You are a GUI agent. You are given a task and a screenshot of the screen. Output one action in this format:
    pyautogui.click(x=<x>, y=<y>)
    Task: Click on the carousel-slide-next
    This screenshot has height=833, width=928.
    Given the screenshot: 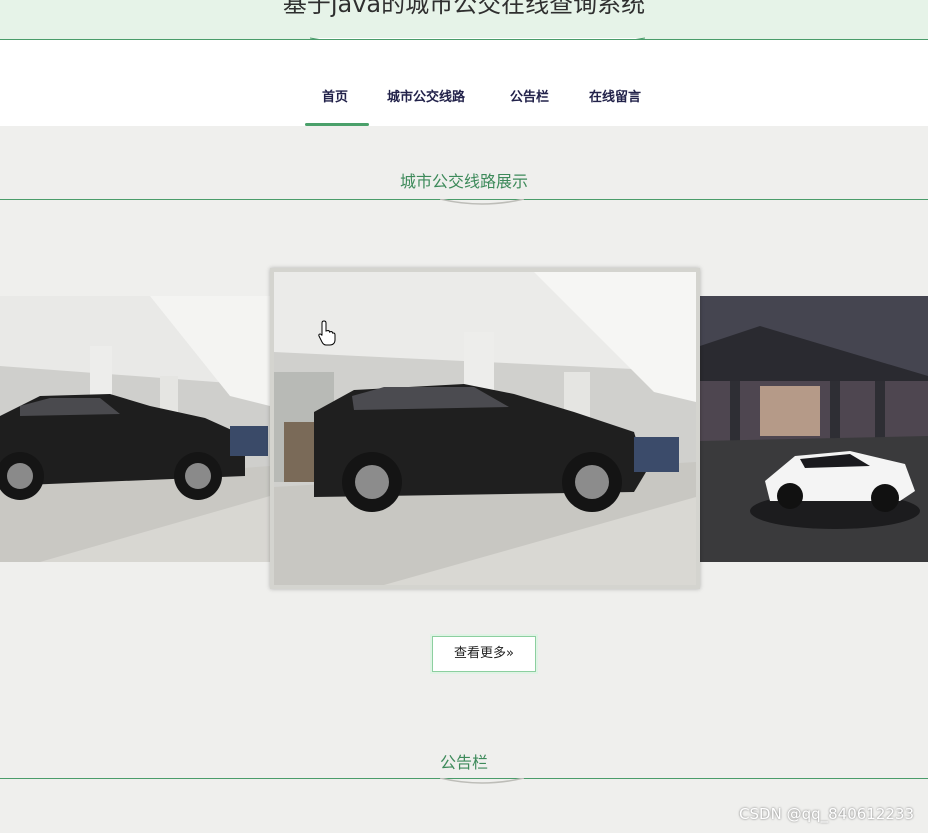 What is the action you would take?
    pyautogui.click(x=814, y=429)
    